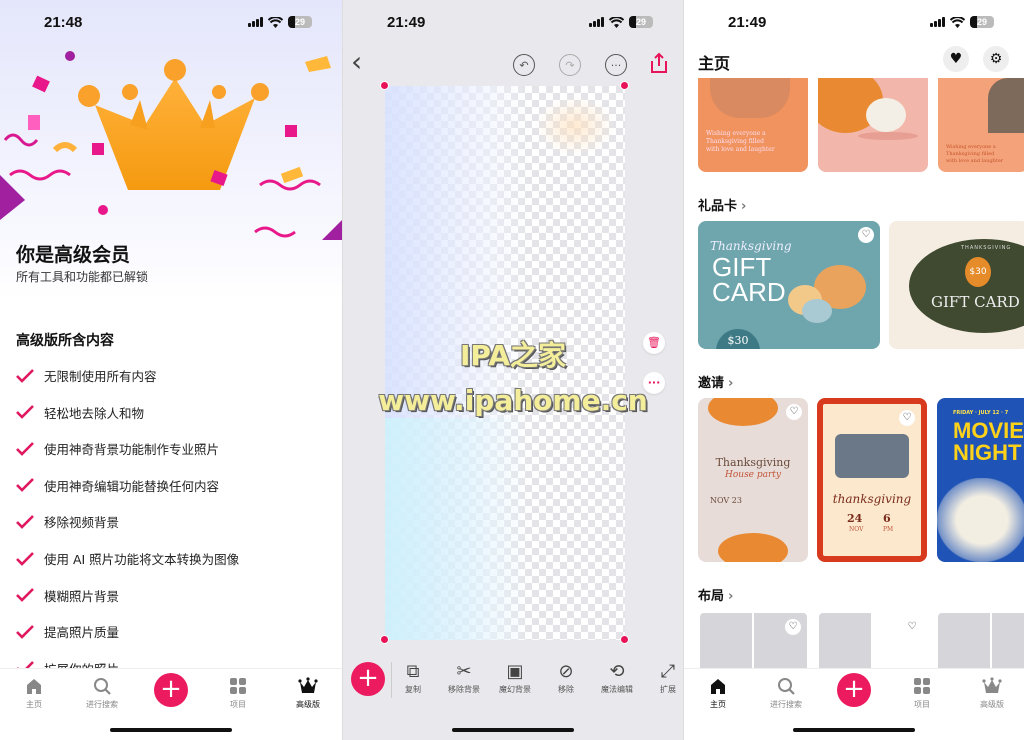 Image resolution: width=1024 pixels, height=740 pixels. I want to click on card-text: GIFT CARD, so click(749, 279).